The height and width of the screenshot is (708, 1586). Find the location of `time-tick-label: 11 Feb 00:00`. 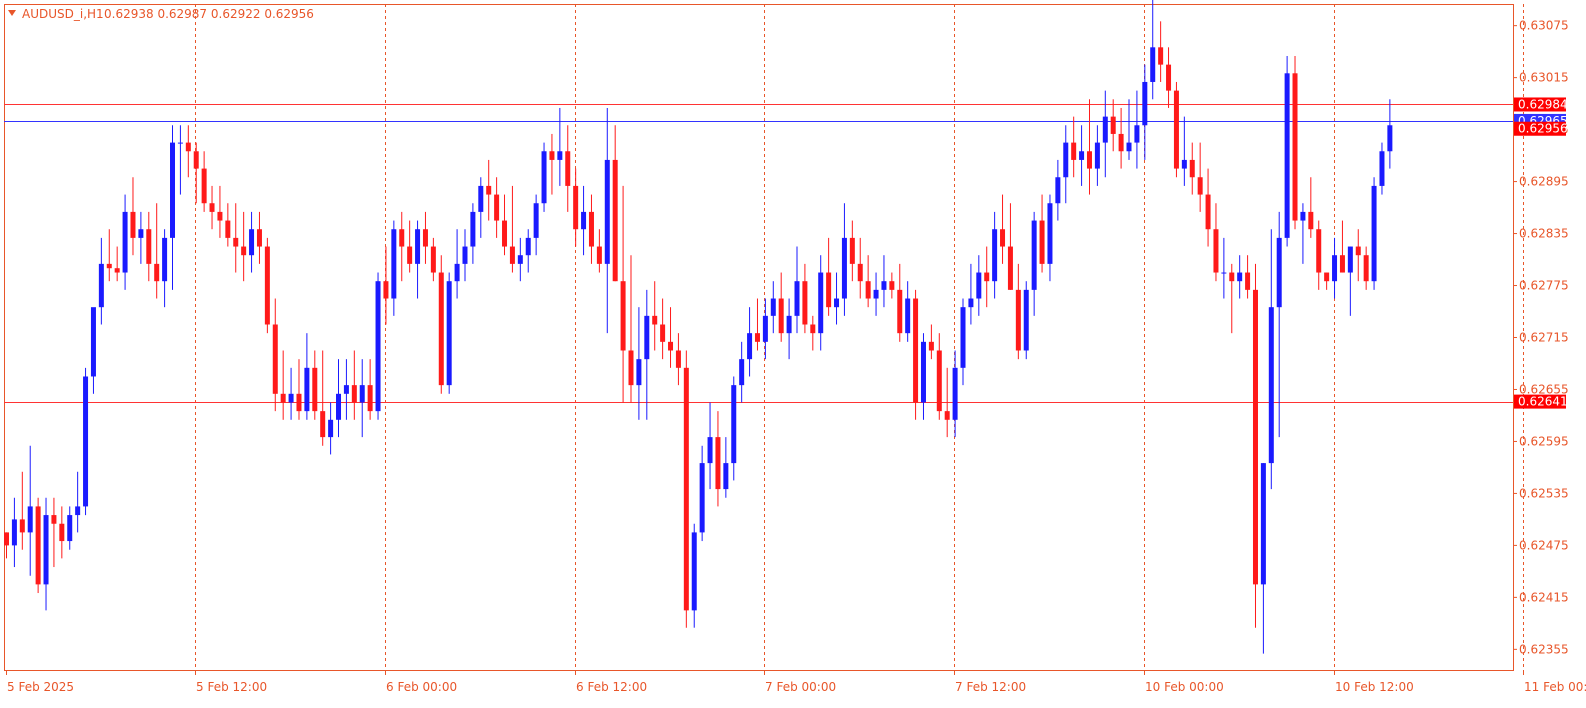

time-tick-label: 11 Feb 00:00 is located at coordinates (1555, 687).